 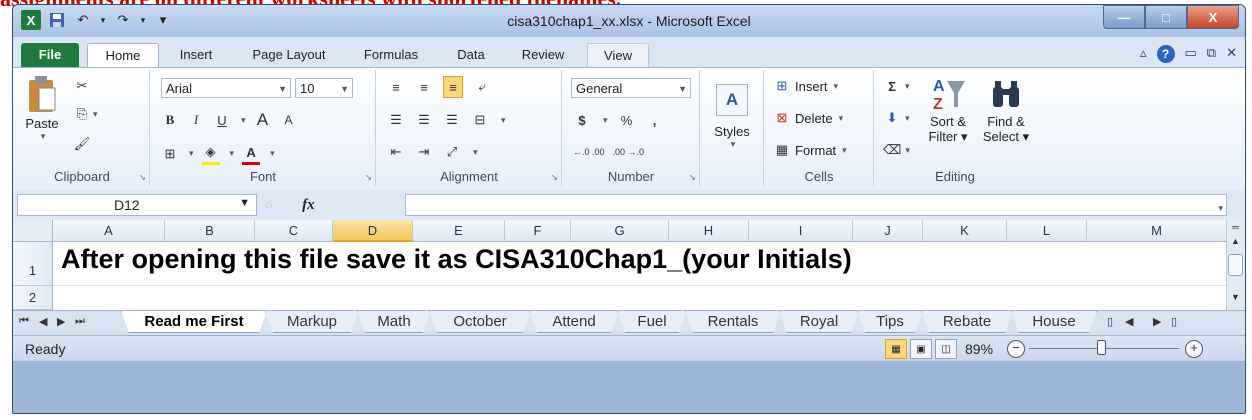 What do you see at coordinates (391, 55) in the screenshot?
I see `tab-formulas: Formulas` at bounding box center [391, 55].